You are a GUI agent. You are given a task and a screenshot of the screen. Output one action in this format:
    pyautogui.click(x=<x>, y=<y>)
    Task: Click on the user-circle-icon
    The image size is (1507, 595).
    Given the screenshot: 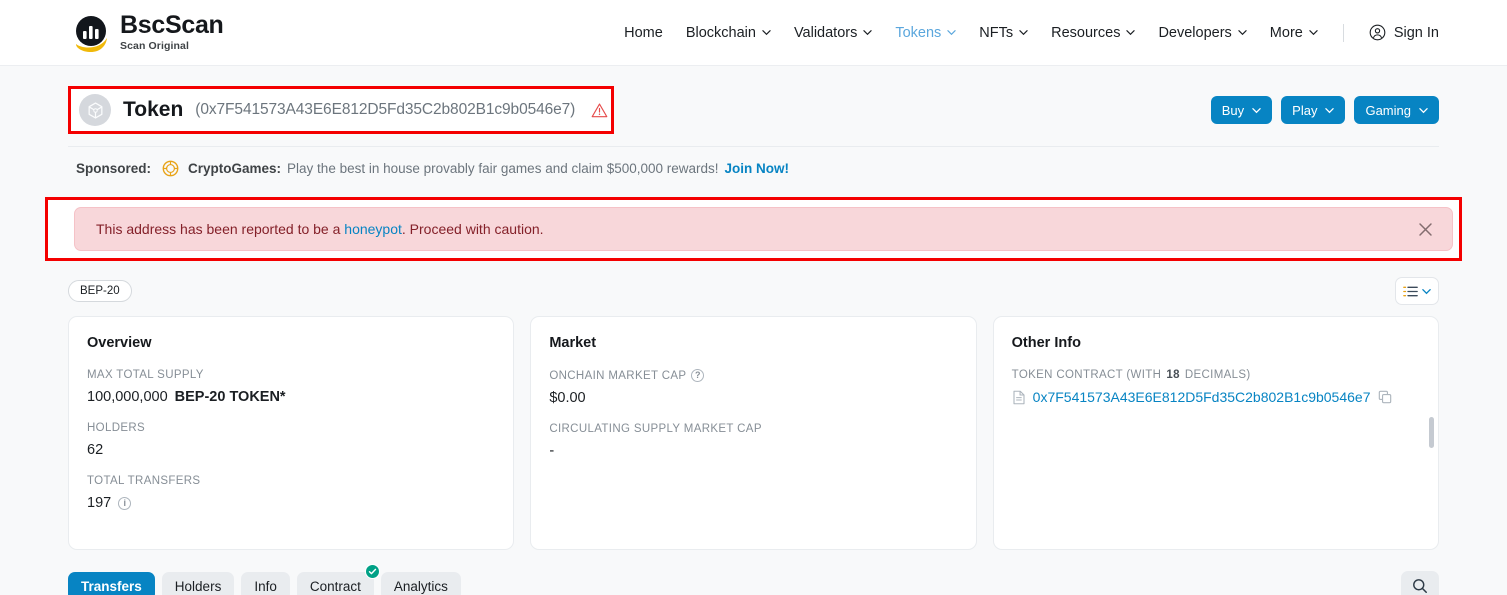 What is the action you would take?
    pyautogui.click(x=1377, y=32)
    